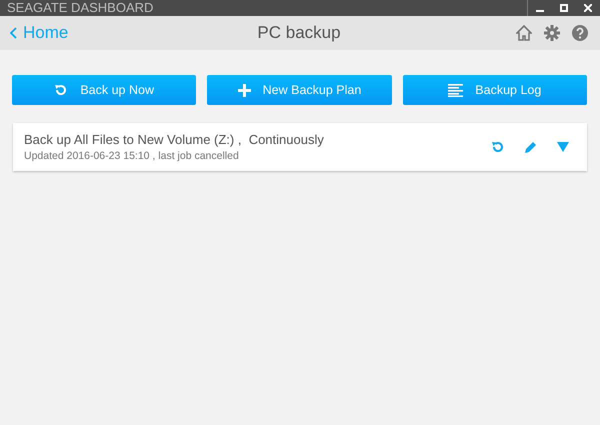 The height and width of the screenshot is (425, 600). I want to click on pencil-icon, so click(531, 147).